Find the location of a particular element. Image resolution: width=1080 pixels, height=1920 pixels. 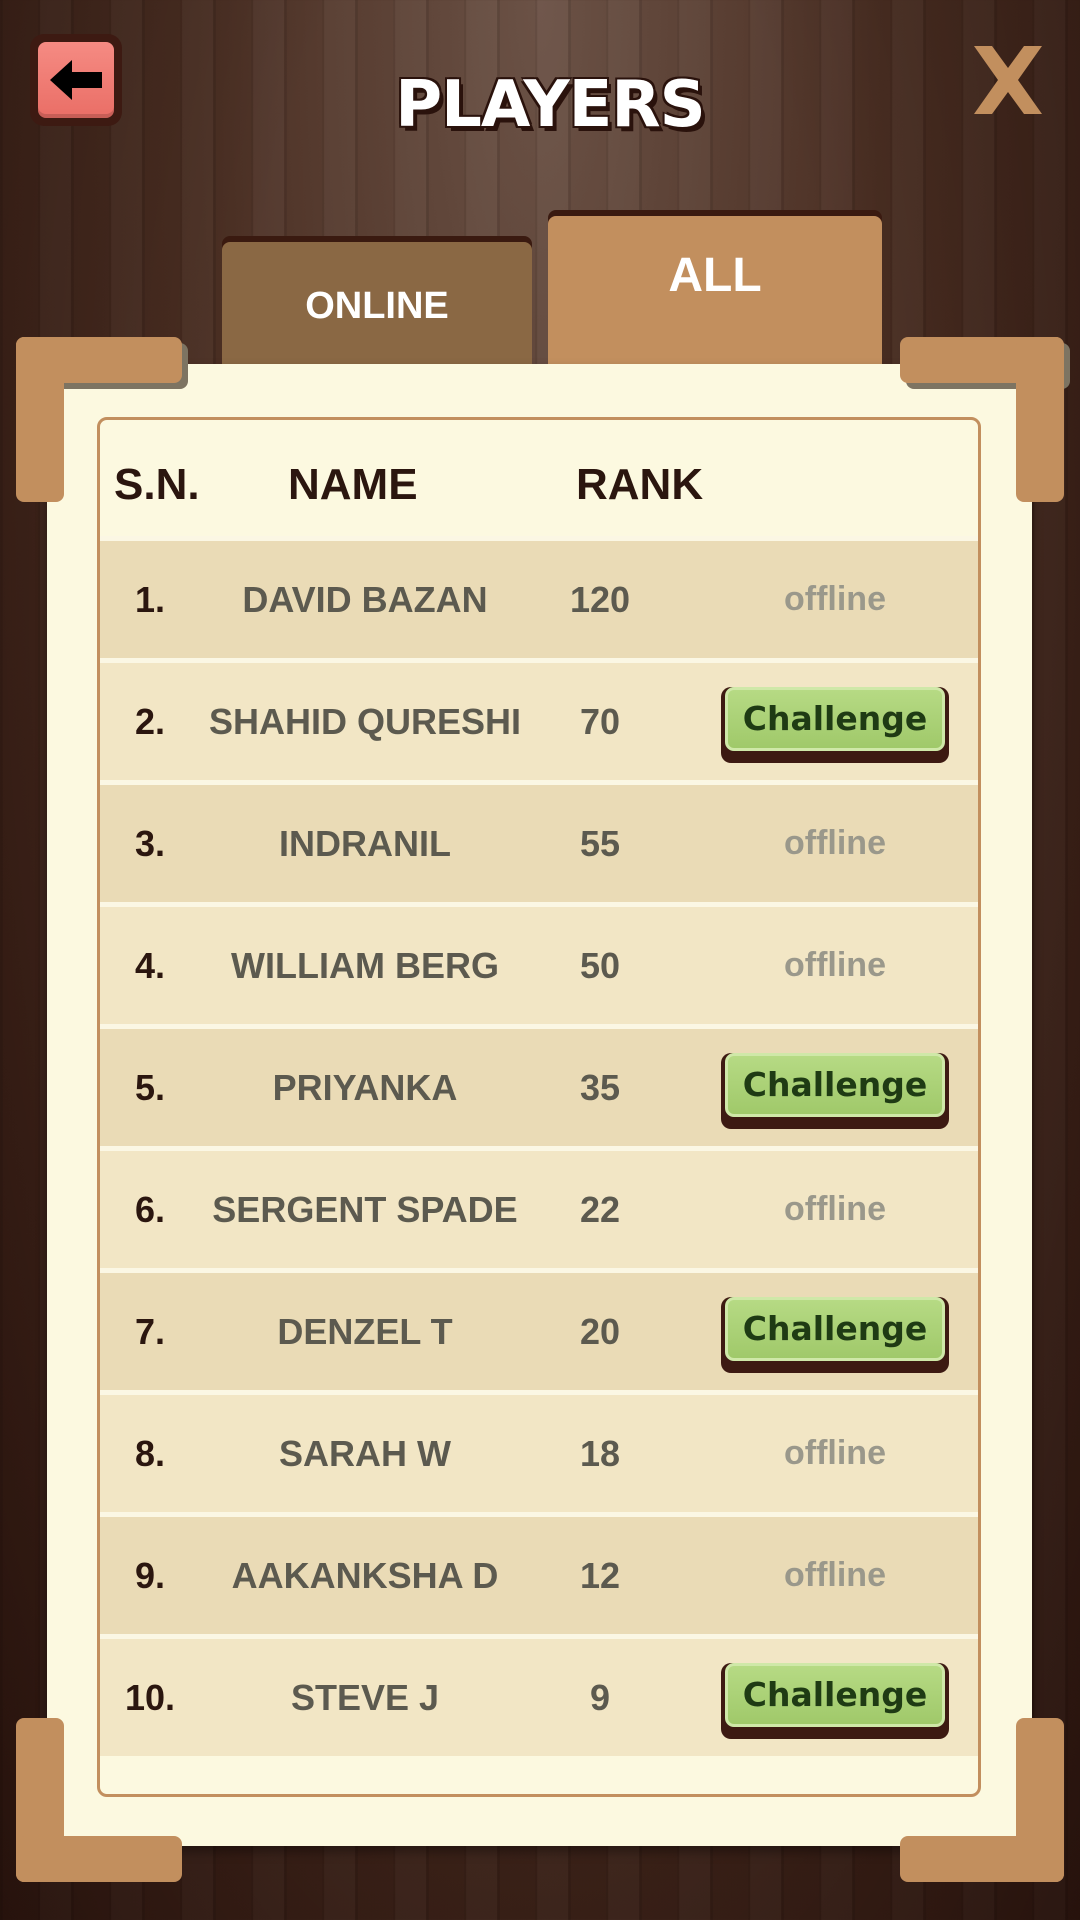

table-row: 5. PRIYANKA 35 Challenge is located at coordinates (539, 1085).